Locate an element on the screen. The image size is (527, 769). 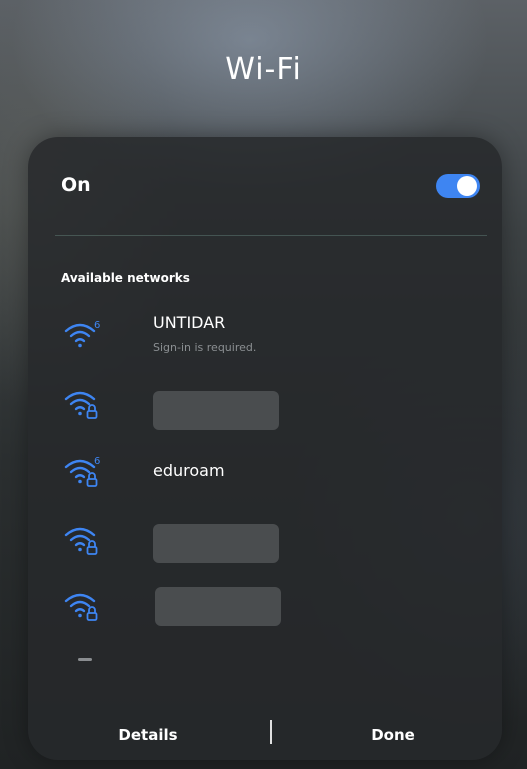
details-button: Details is located at coordinates (148, 735).